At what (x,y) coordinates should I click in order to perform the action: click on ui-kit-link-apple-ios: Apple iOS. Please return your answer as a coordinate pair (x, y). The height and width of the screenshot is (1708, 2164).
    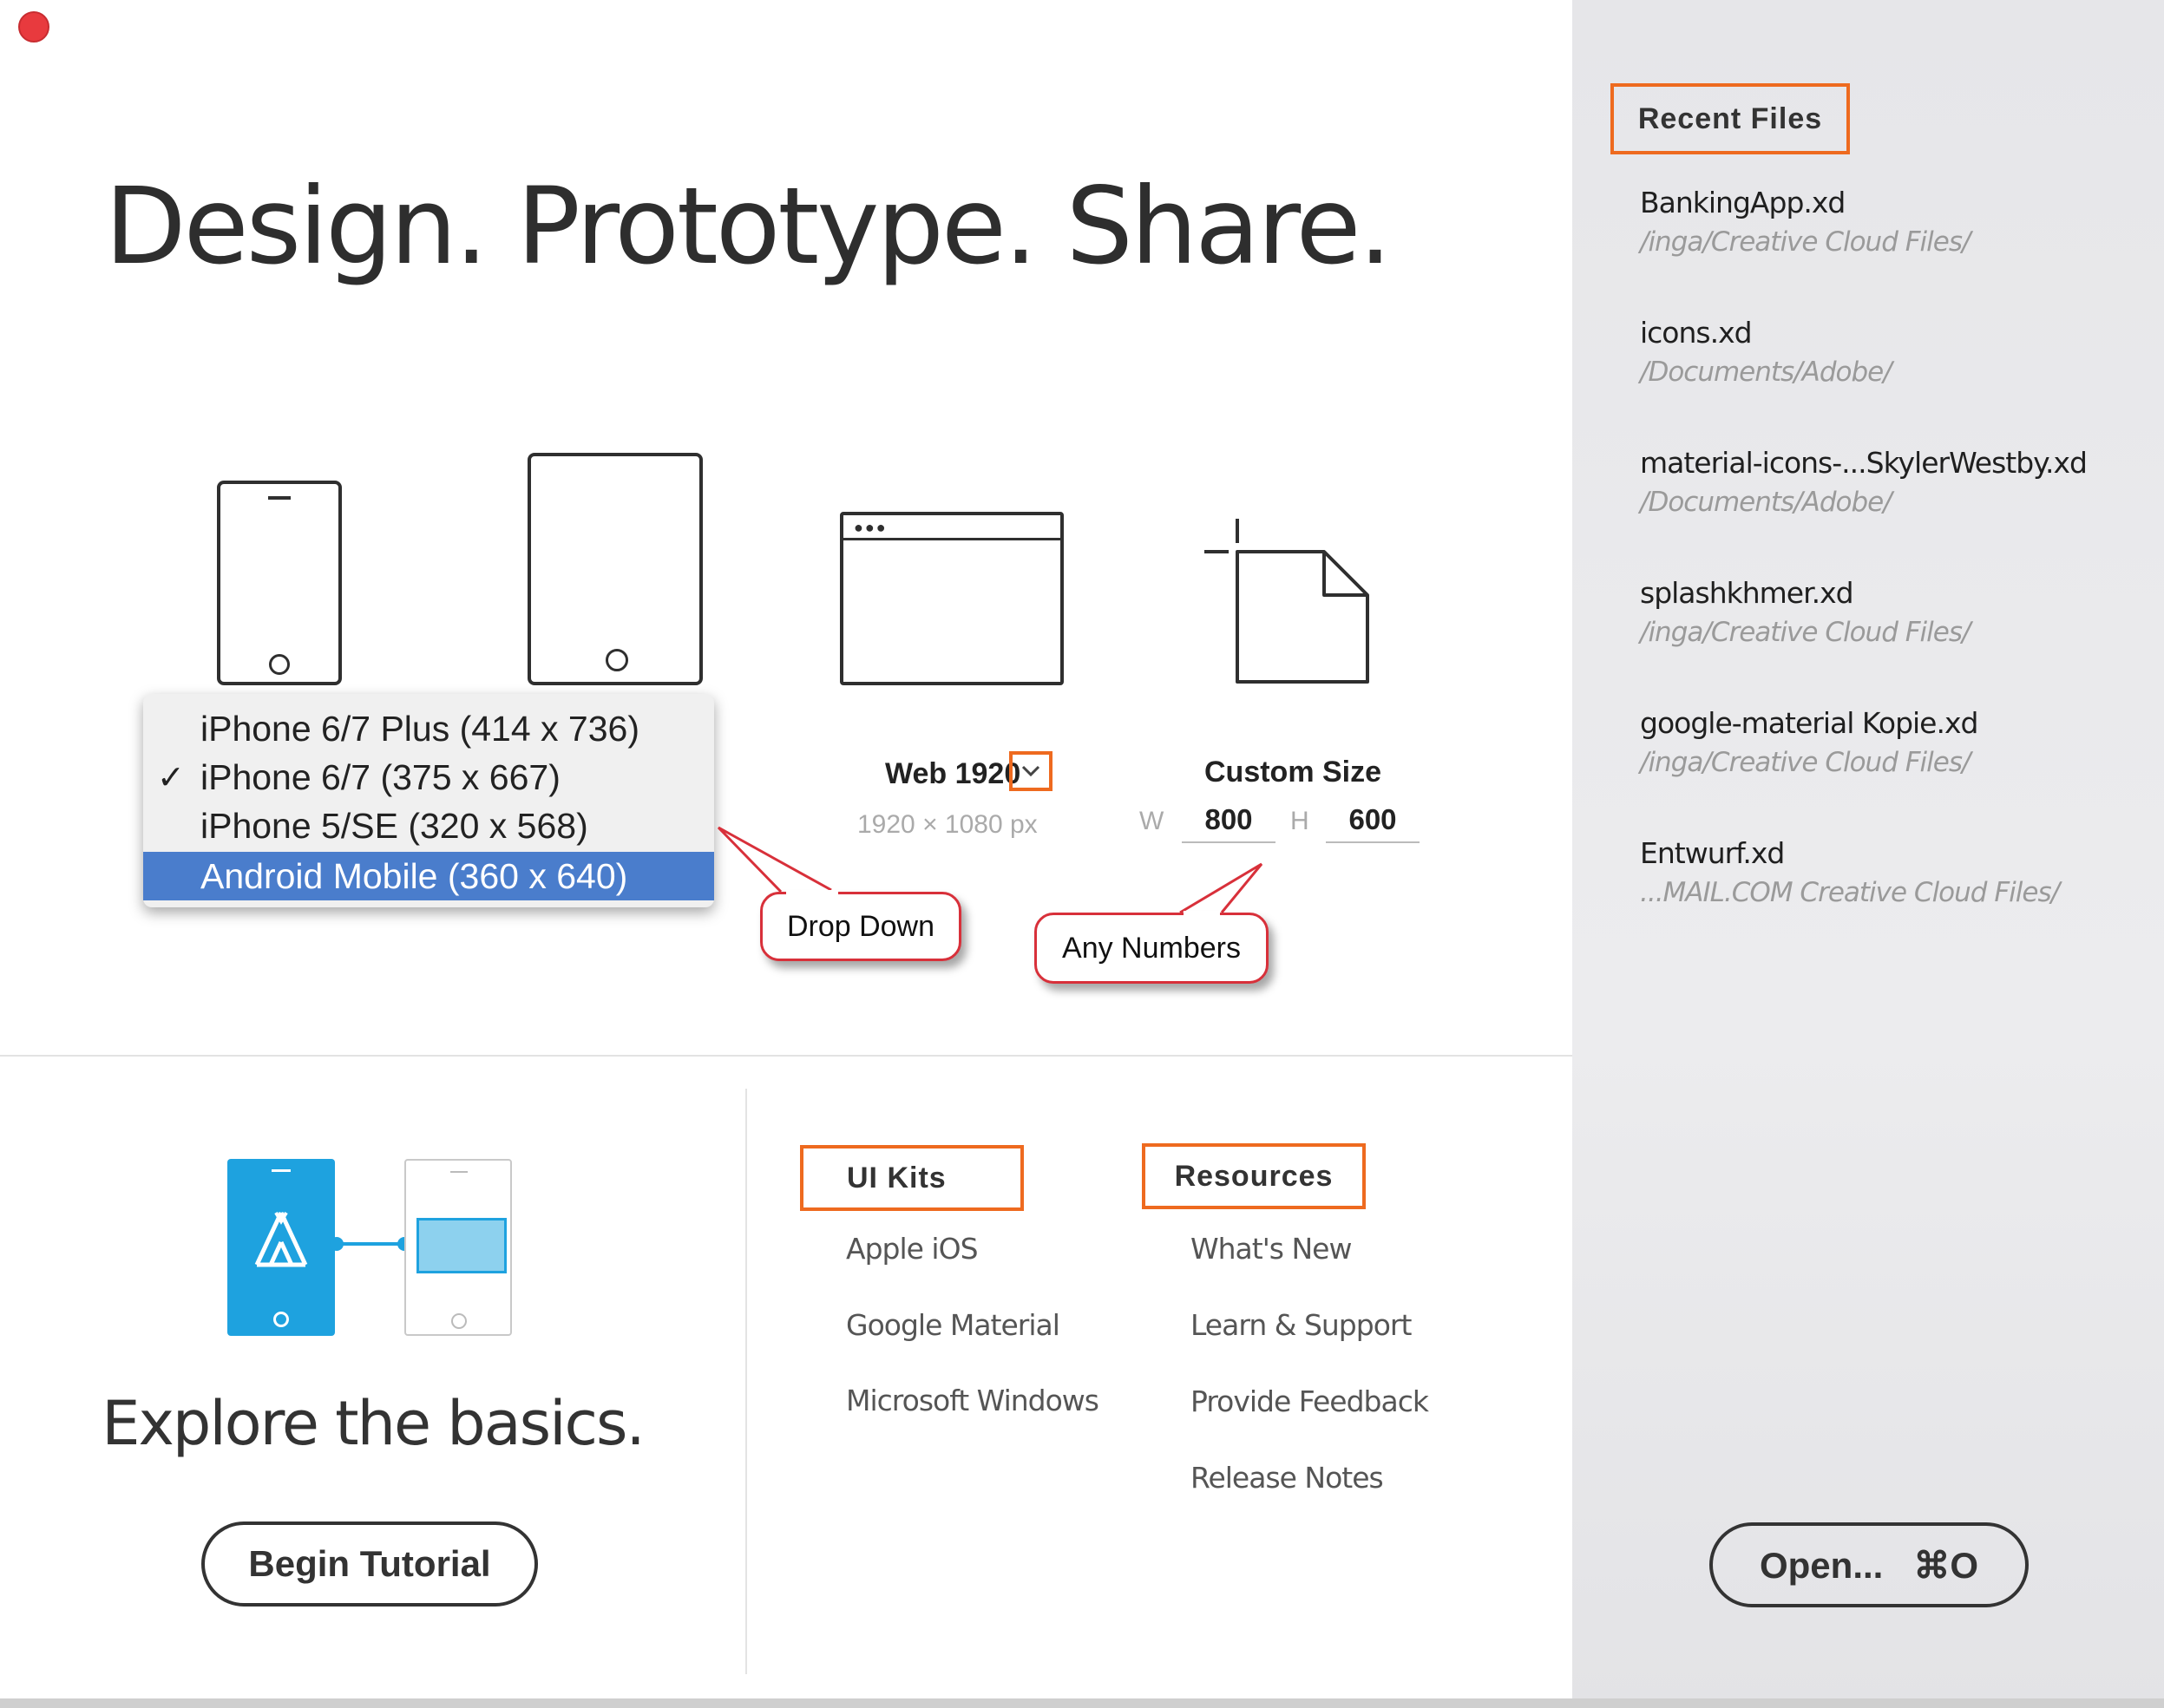
    Looking at the image, I should click on (912, 1249).